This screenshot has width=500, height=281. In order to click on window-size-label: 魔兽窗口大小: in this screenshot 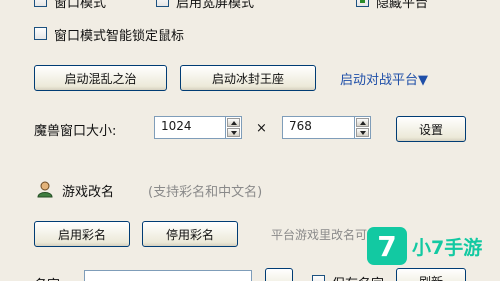, I will do `click(75, 131)`.